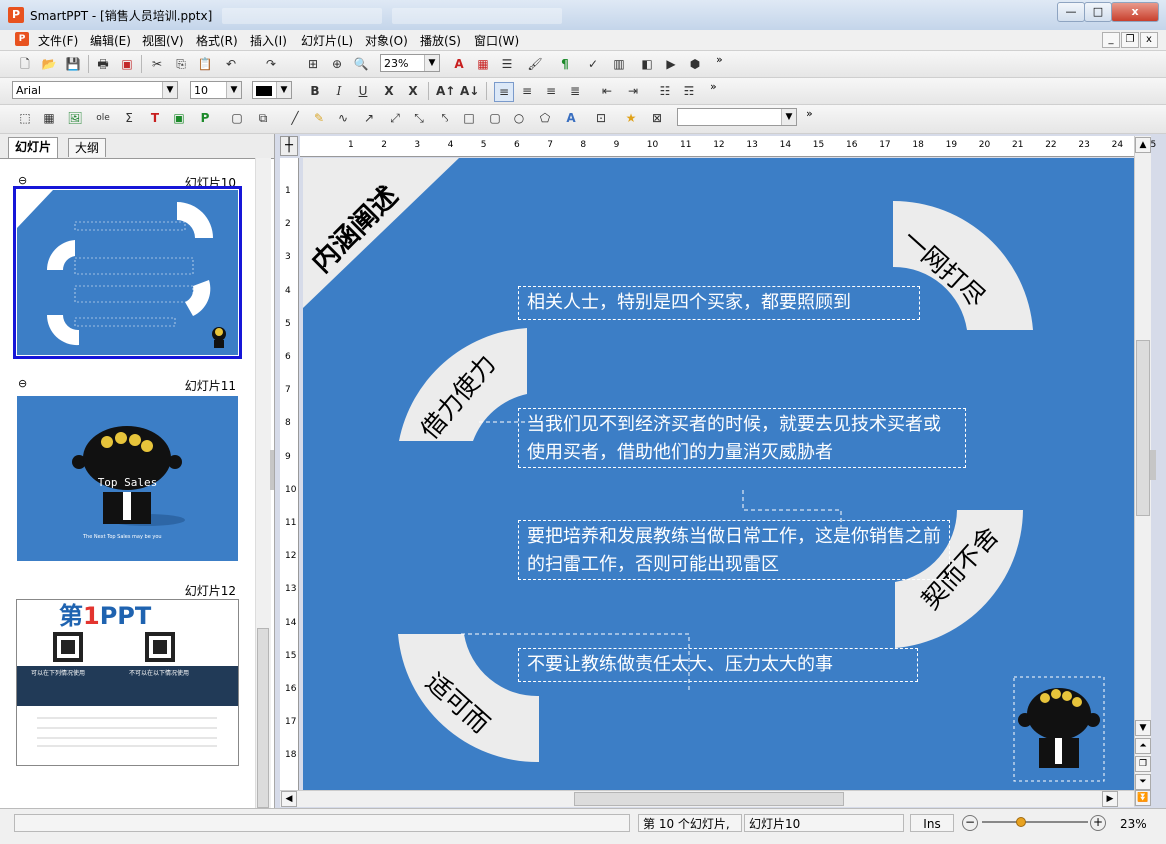  What do you see at coordinates (1143, 728) in the screenshot?
I see `scroll-down-icon: ▼` at bounding box center [1143, 728].